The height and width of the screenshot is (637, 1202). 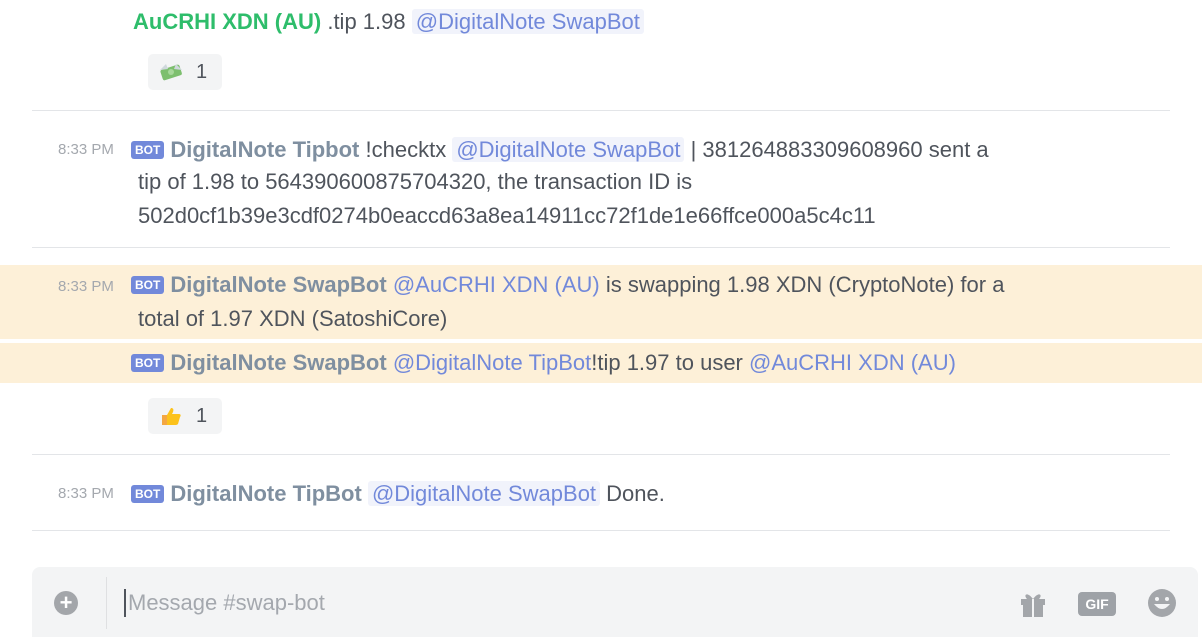 What do you see at coordinates (185, 416) in the screenshot?
I see `reaction-thumbs-up: 1` at bounding box center [185, 416].